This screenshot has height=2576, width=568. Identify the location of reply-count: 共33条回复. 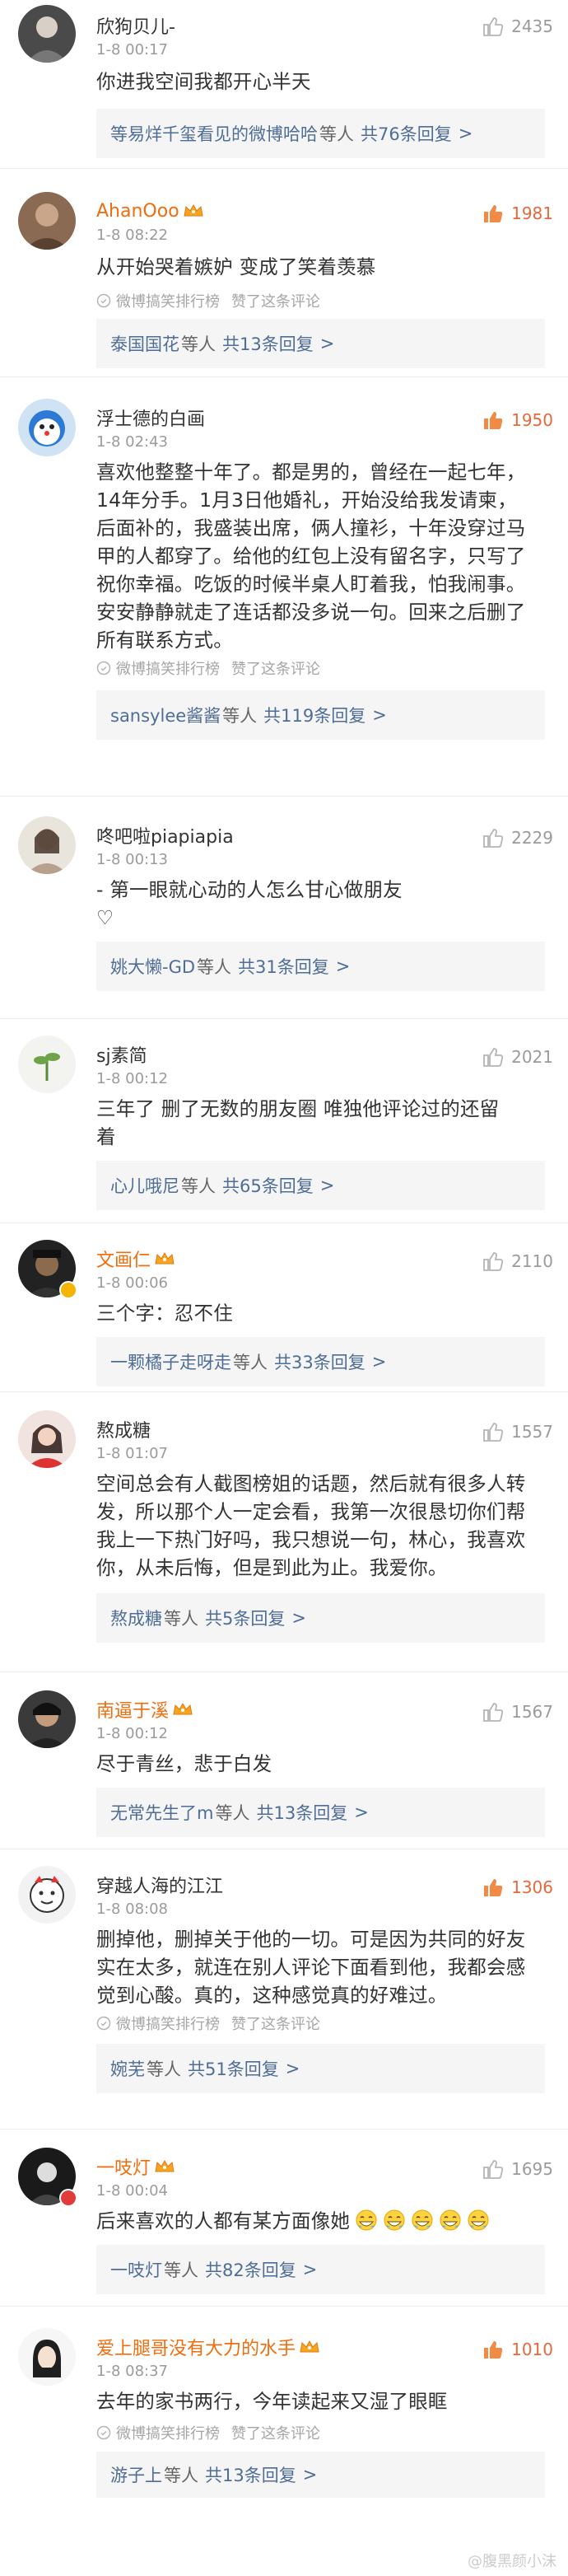
(319, 1361).